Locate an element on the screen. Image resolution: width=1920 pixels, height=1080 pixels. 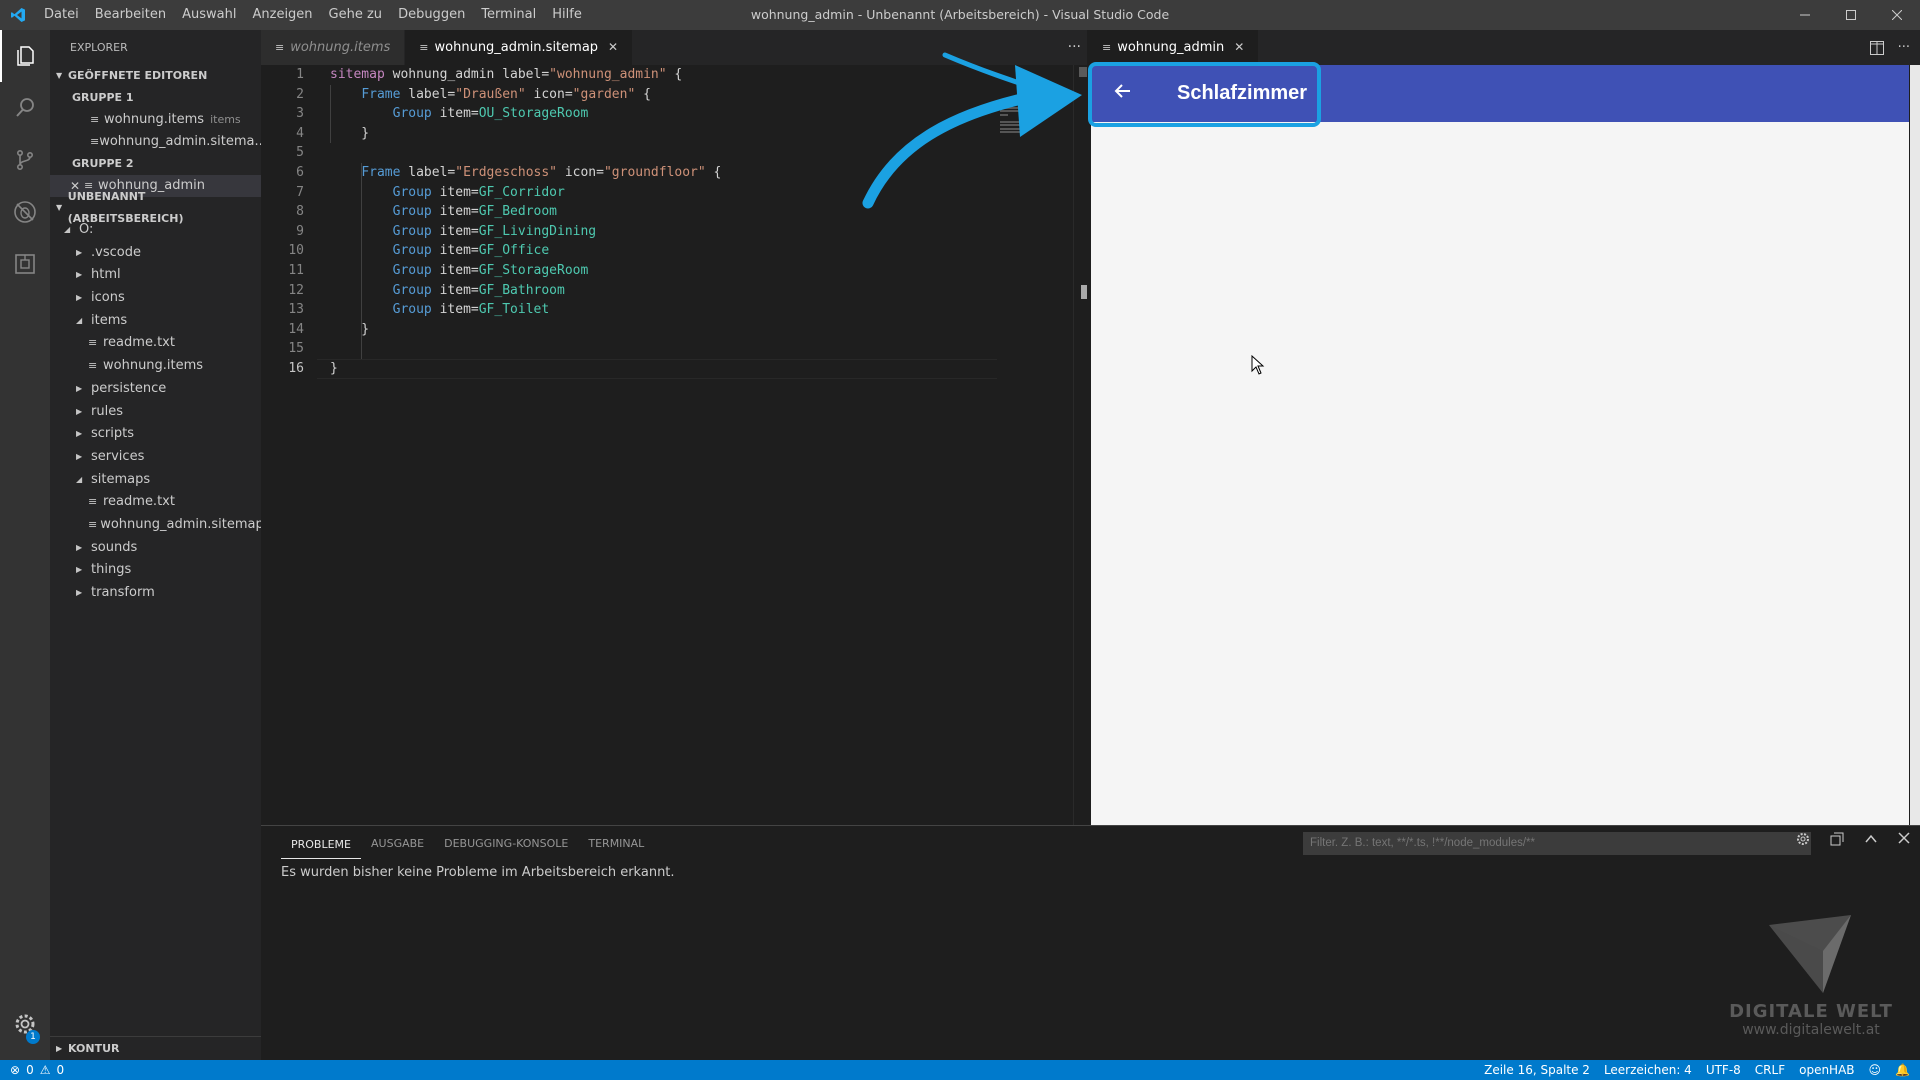
more-actions-icon: ··· is located at coordinates (1904, 47).